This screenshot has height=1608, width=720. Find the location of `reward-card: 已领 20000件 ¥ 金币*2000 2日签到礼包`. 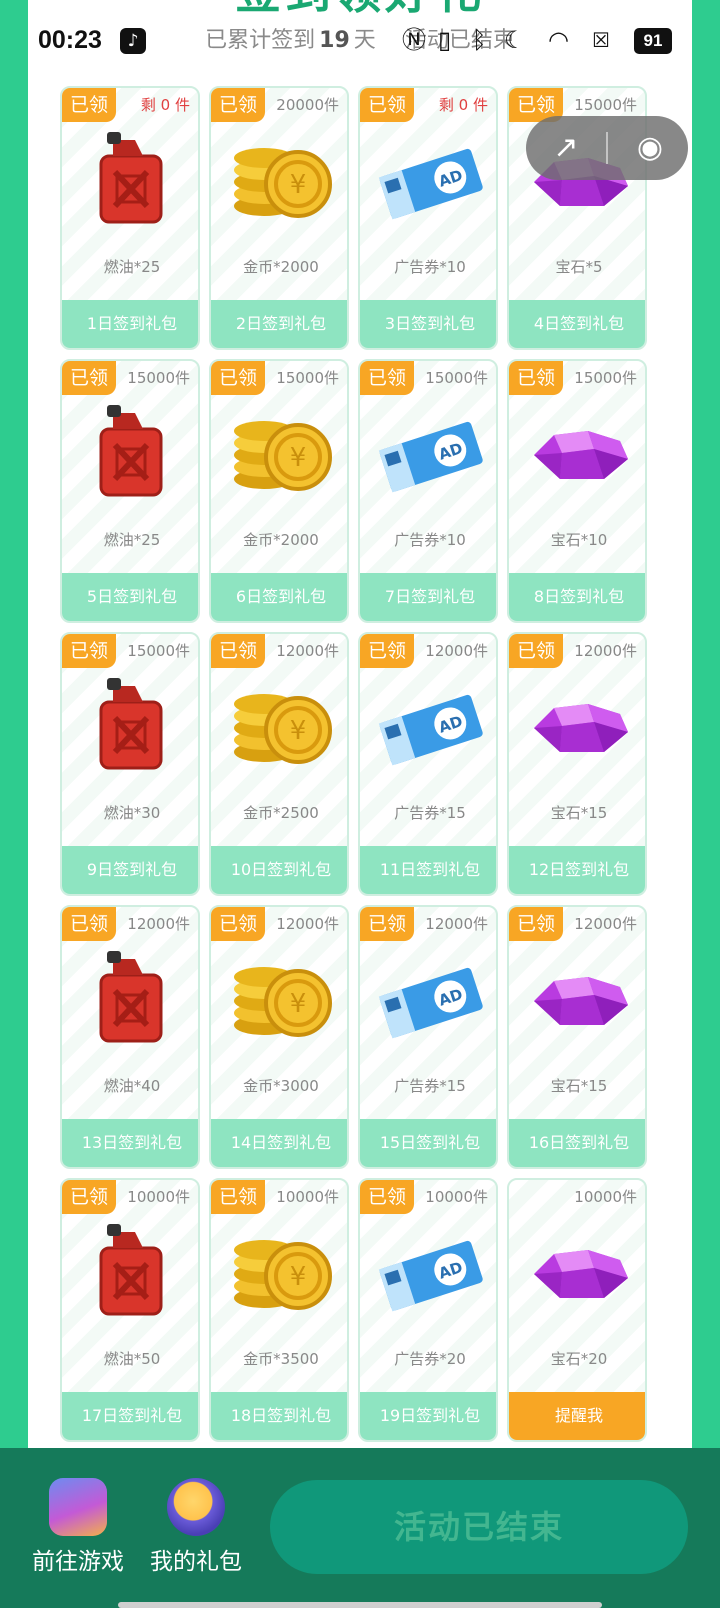

reward-card: 已领 20000件 ¥ 金币*2000 2日签到礼包 is located at coordinates (279, 218).